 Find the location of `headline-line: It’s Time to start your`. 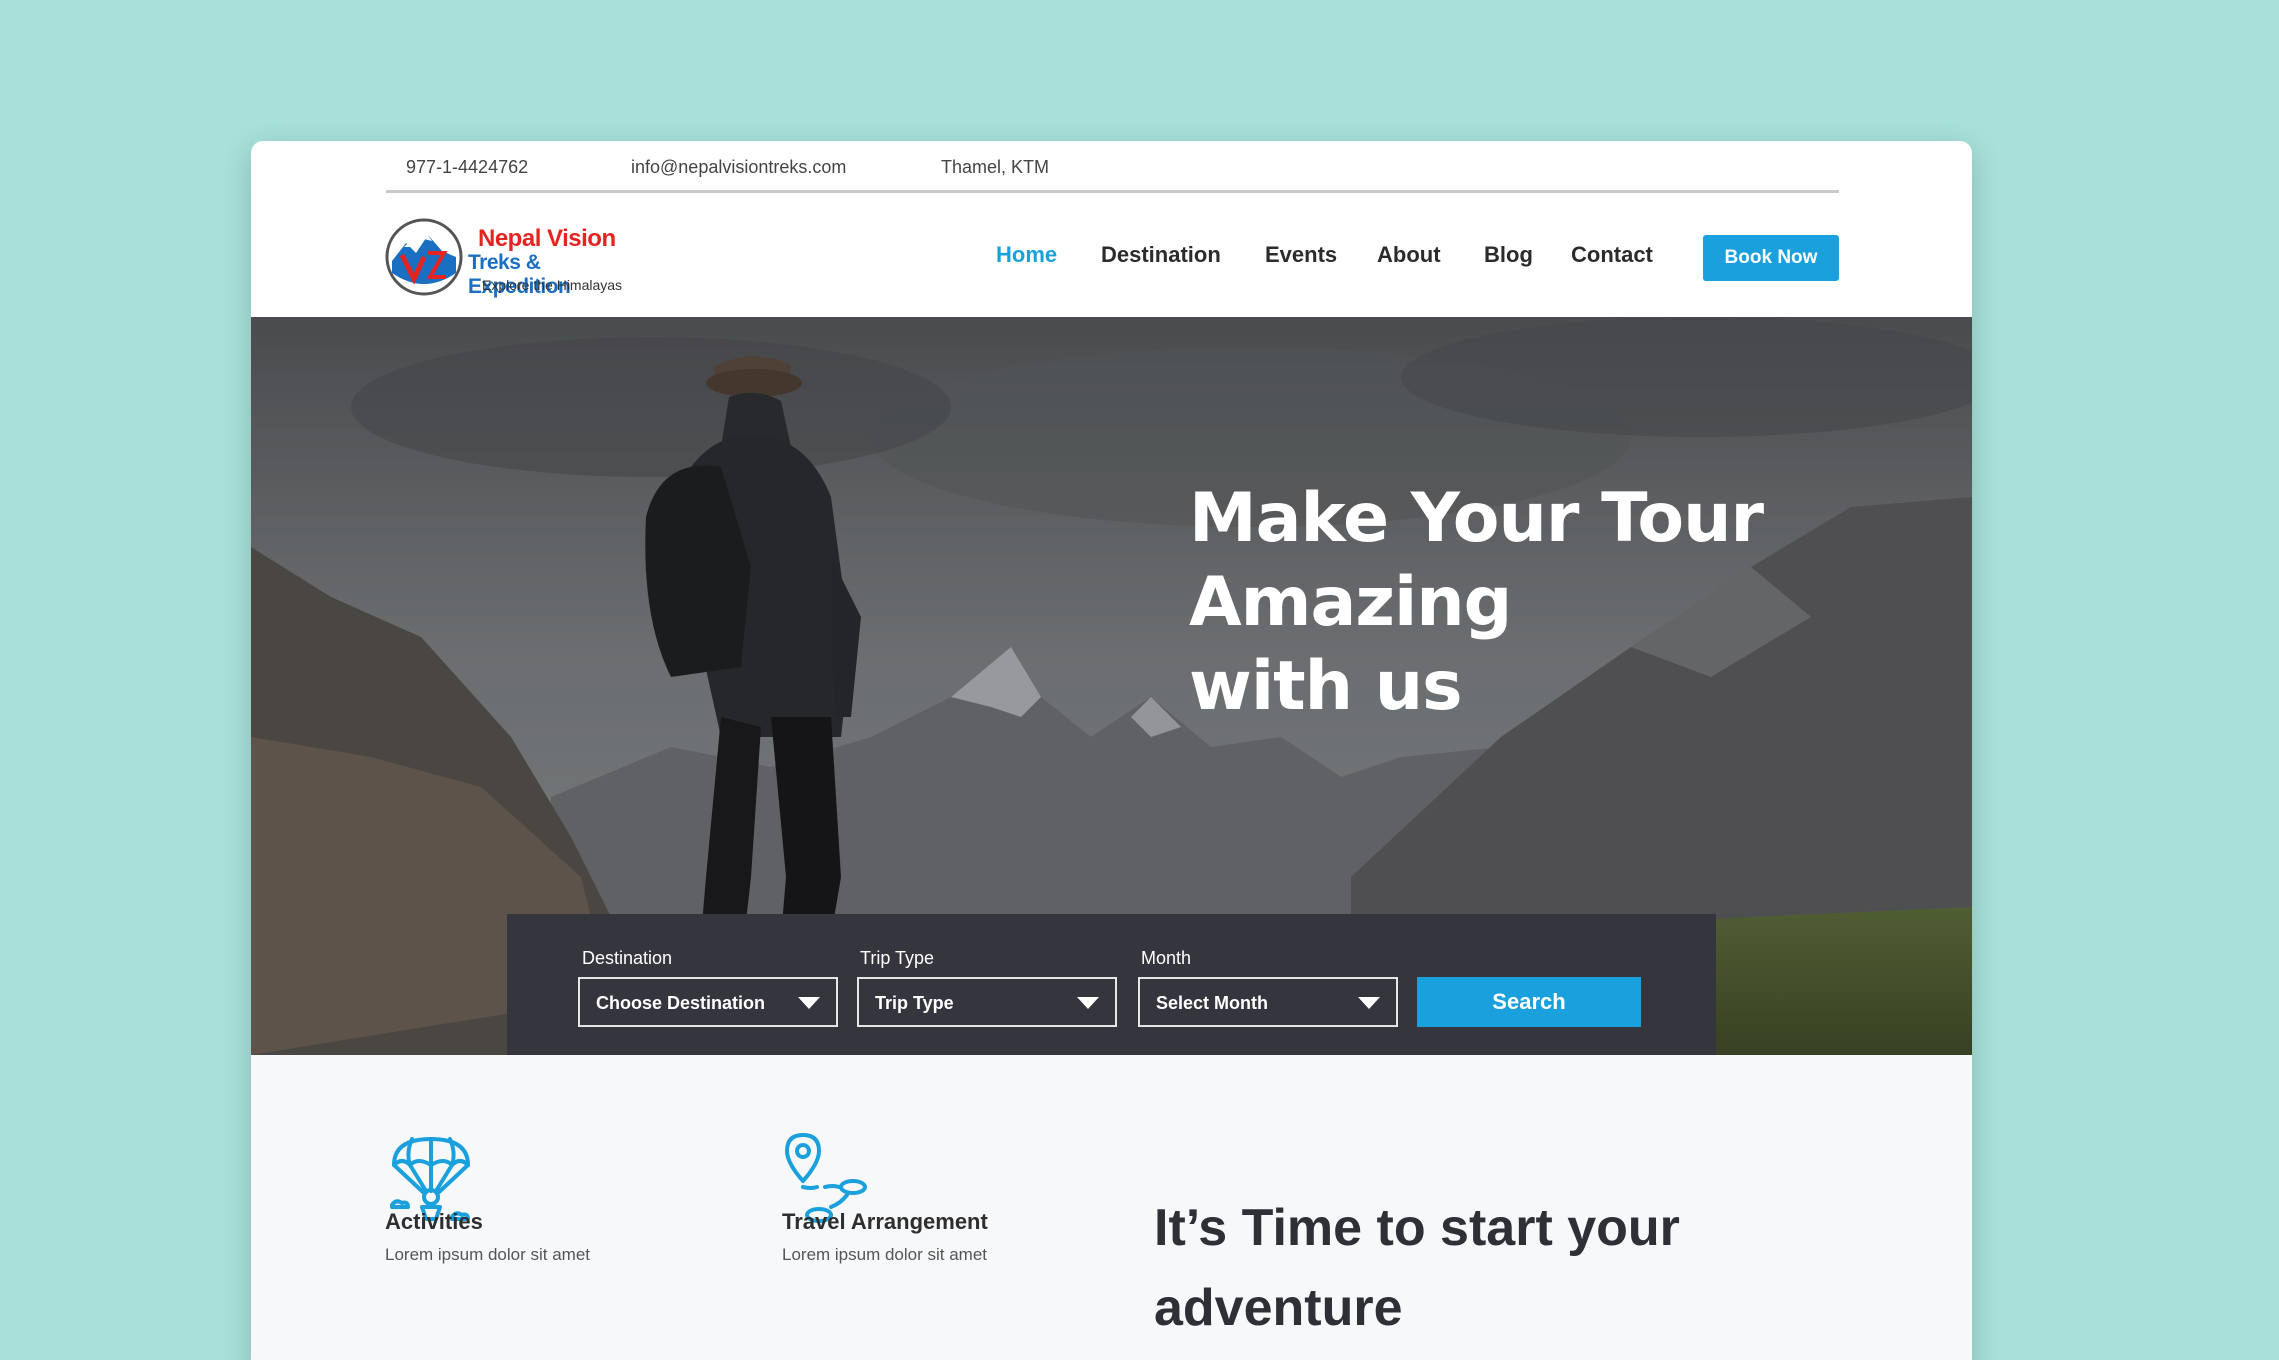

headline-line: It’s Time to start your is located at coordinates (1417, 1228).